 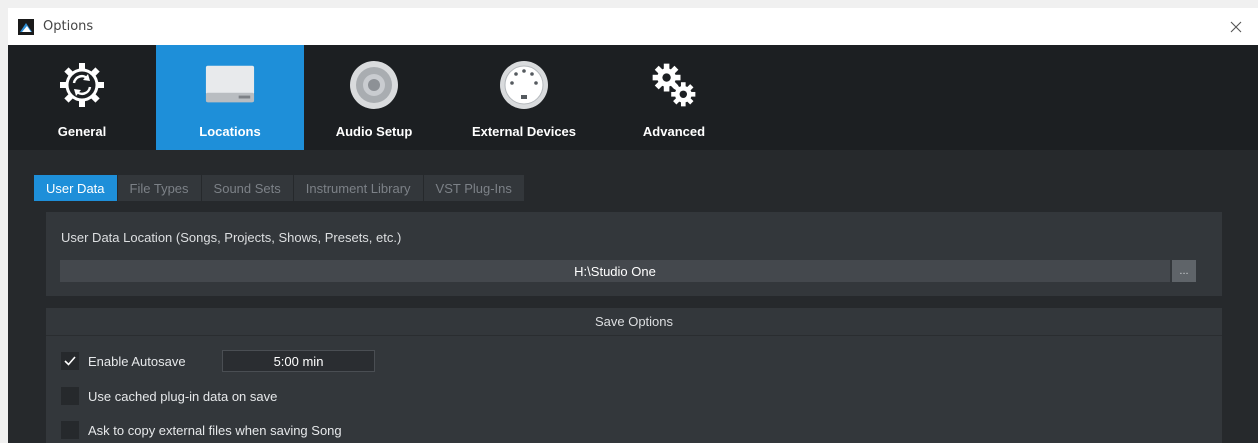 I want to click on gear-sync-icon, so click(x=82, y=85).